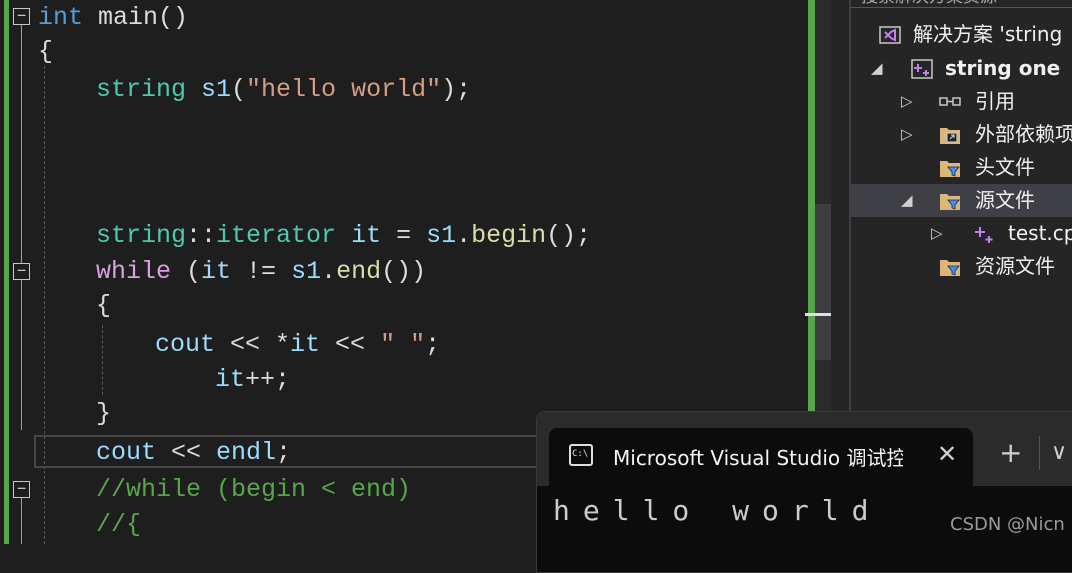  Describe the element at coordinates (21, 16) in the screenshot. I see `collapse-main-icon: −` at that location.